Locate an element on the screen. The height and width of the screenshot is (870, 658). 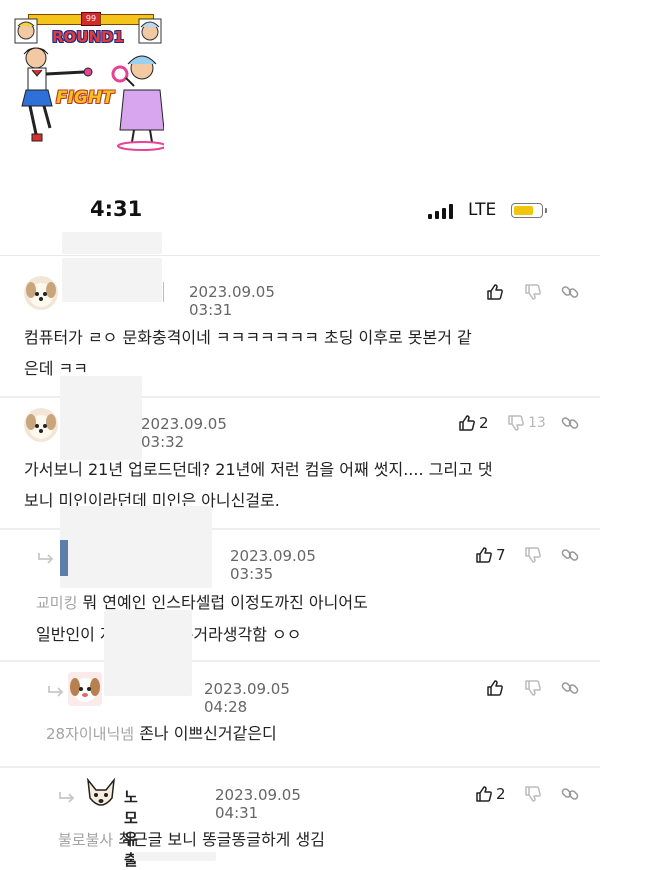
dislike-button: 13 is located at coordinates (526, 423).